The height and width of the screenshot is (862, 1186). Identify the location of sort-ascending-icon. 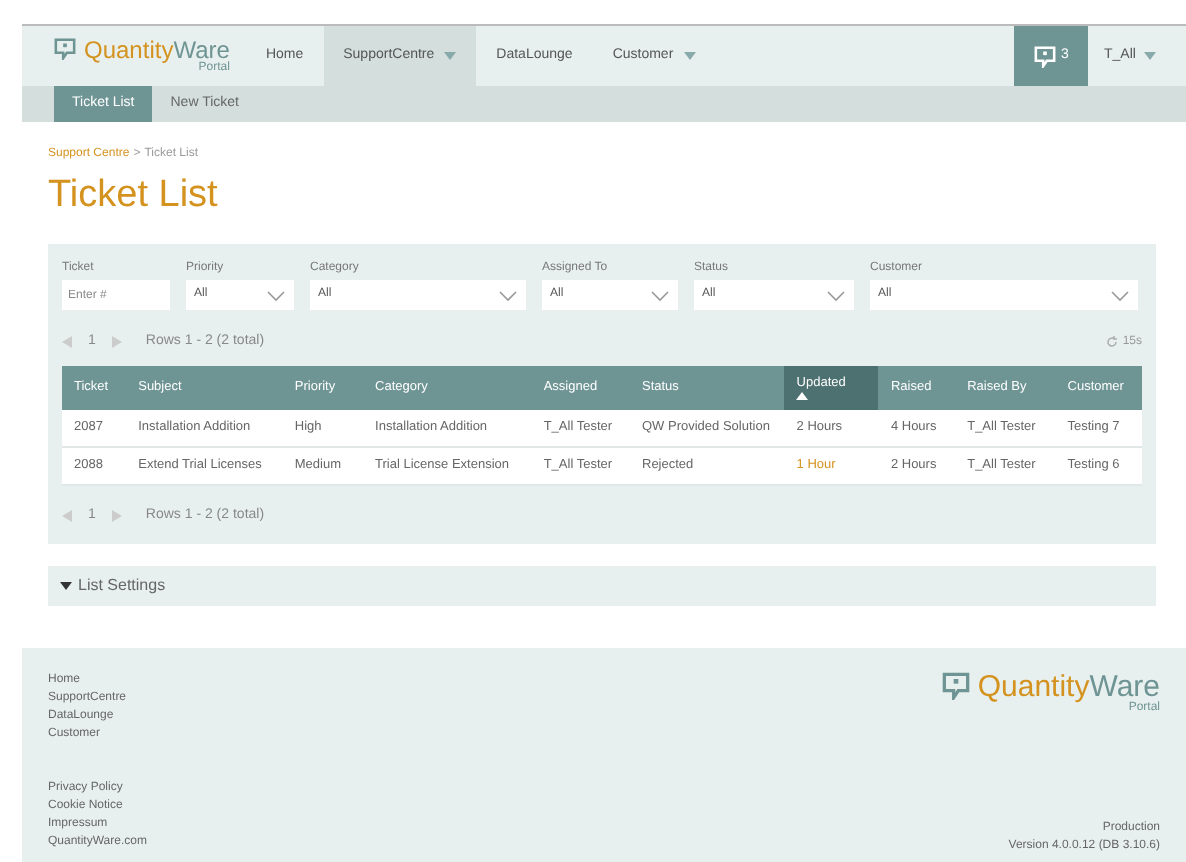
(802, 396).